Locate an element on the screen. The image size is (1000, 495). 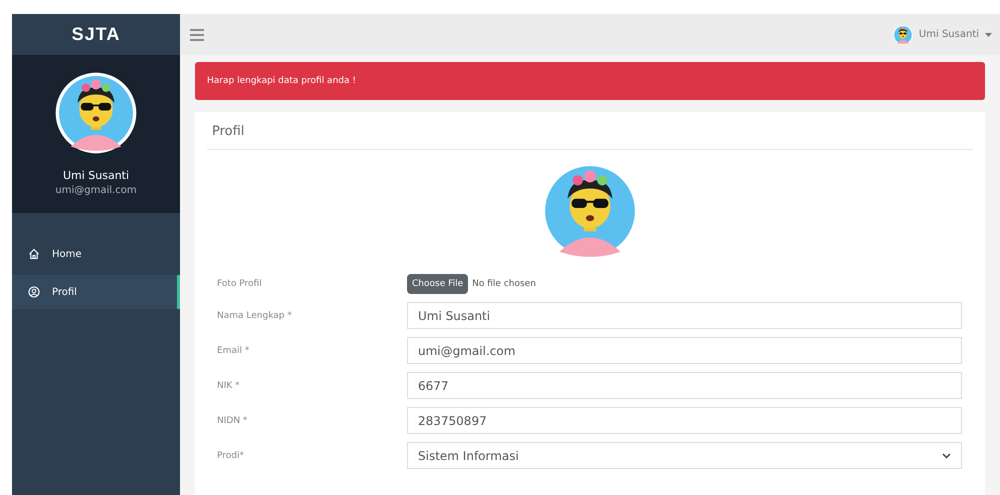
home-icon is located at coordinates (34, 254).